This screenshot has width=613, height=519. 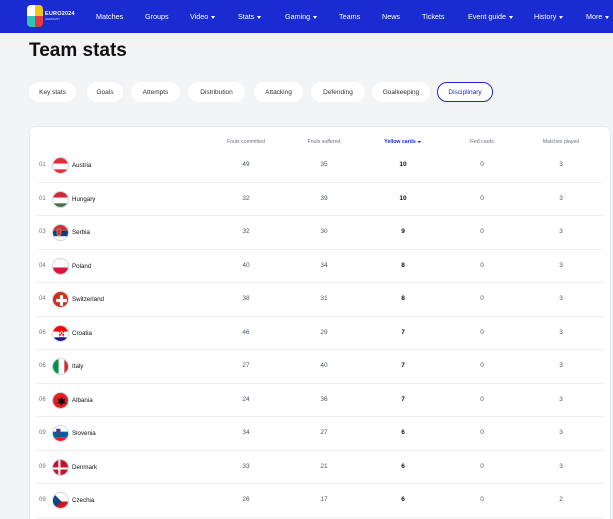 What do you see at coordinates (60, 400) in the screenshot?
I see `albania-flag-icon` at bounding box center [60, 400].